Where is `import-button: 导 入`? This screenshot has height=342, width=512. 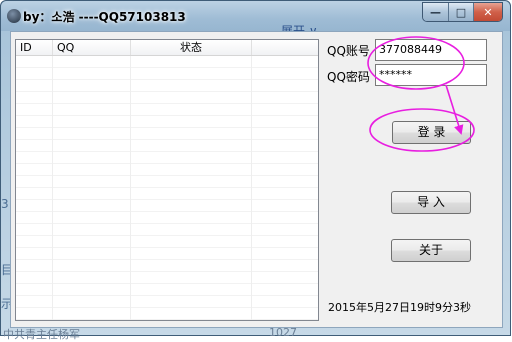 import-button: 导 入 is located at coordinates (431, 202).